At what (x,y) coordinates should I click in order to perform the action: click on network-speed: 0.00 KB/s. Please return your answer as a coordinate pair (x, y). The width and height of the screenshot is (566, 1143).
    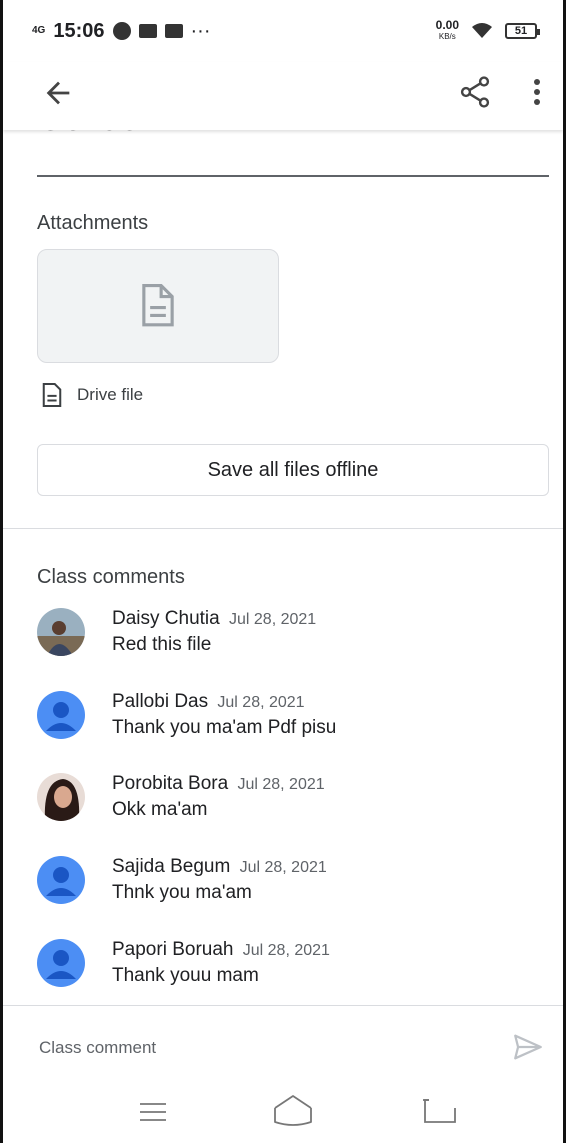
    Looking at the image, I should click on (447, 30).